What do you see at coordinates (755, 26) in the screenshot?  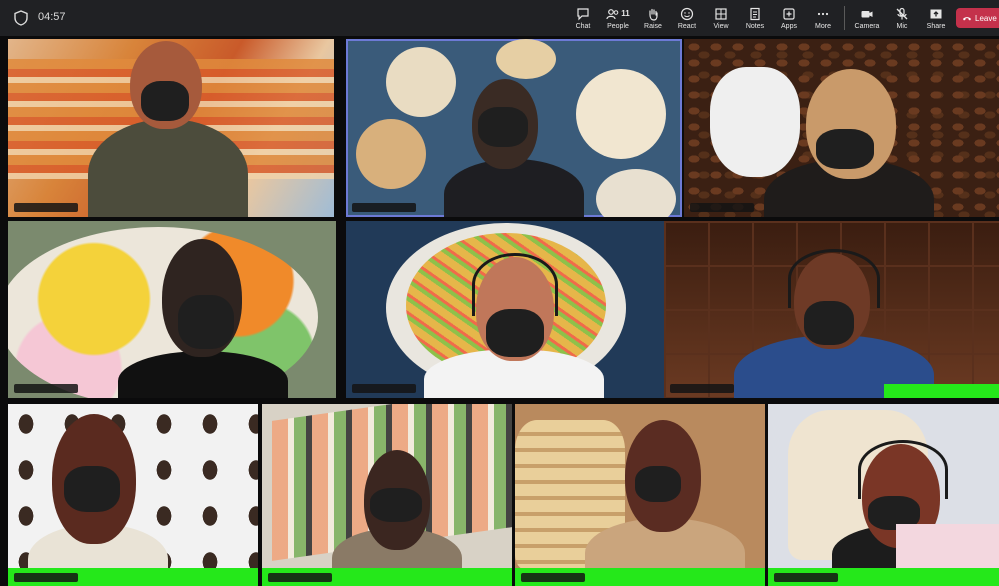 I see `notes-label: Notes` at bounding box center [755, 26].